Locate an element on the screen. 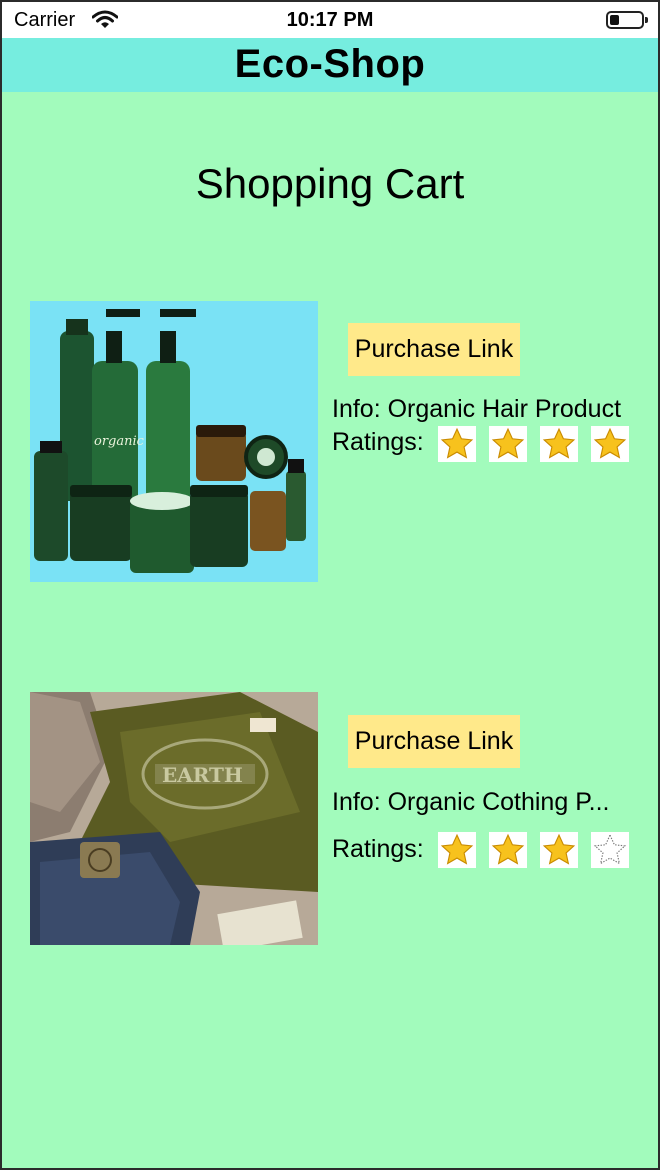  status-bar: Carrier 10:17 PM is located at coordinates (330, 20).